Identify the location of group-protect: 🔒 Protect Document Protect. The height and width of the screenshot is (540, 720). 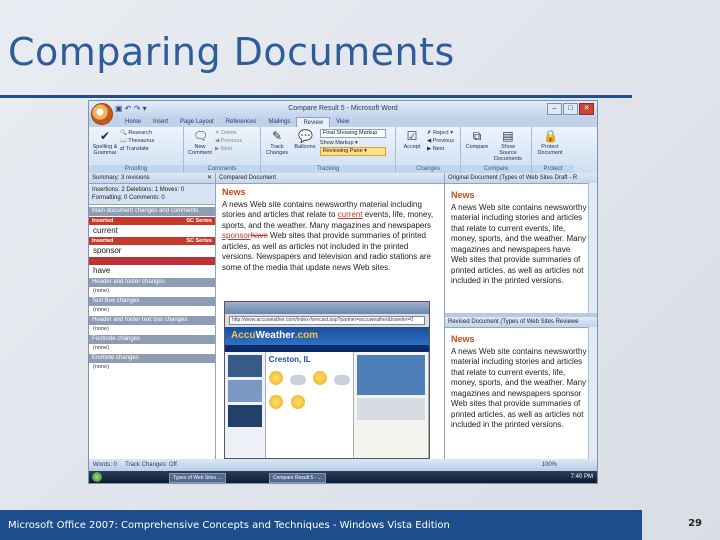
(553, 150).